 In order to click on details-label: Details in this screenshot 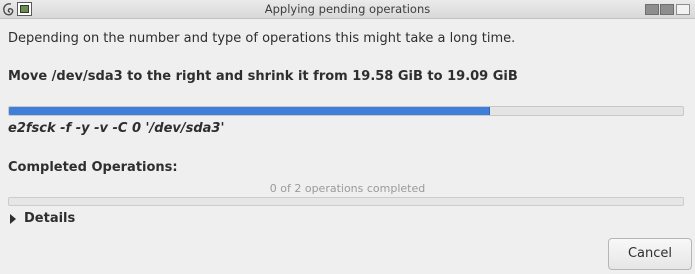, I will do `click(50, 218)`.